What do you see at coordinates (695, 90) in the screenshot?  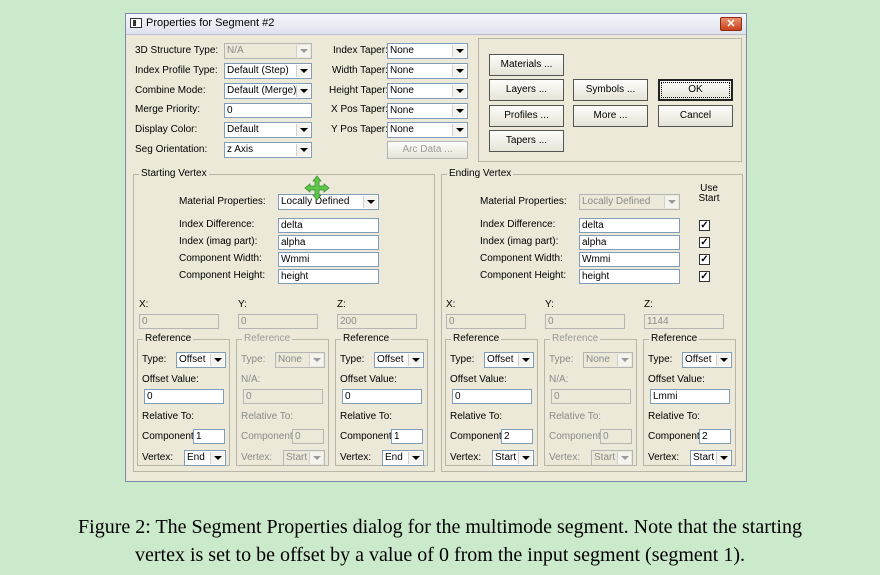 I see `ok-button: OK` at bounding box center [695, 90].